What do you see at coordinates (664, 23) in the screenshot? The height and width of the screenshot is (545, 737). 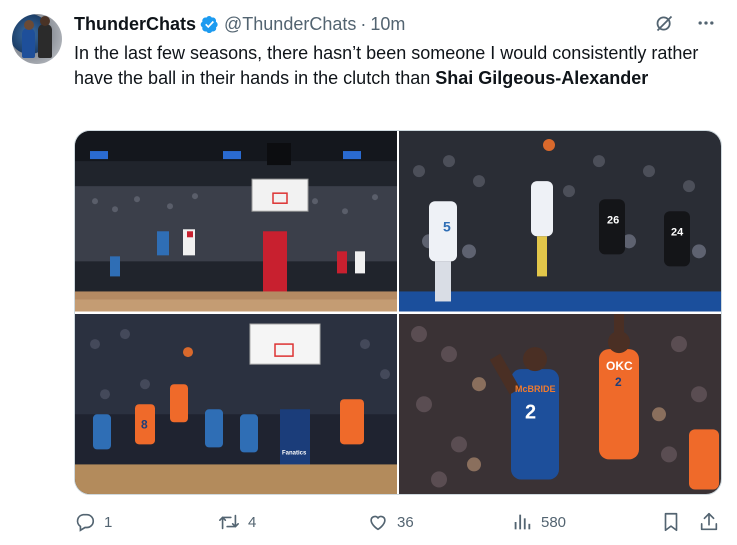 I see `grok-icon` at bounding box center [664, 23].